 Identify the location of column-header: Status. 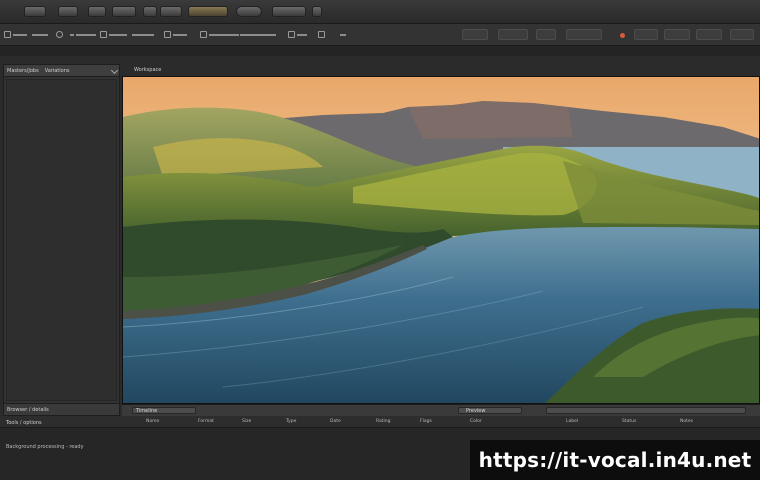
(629, 421).